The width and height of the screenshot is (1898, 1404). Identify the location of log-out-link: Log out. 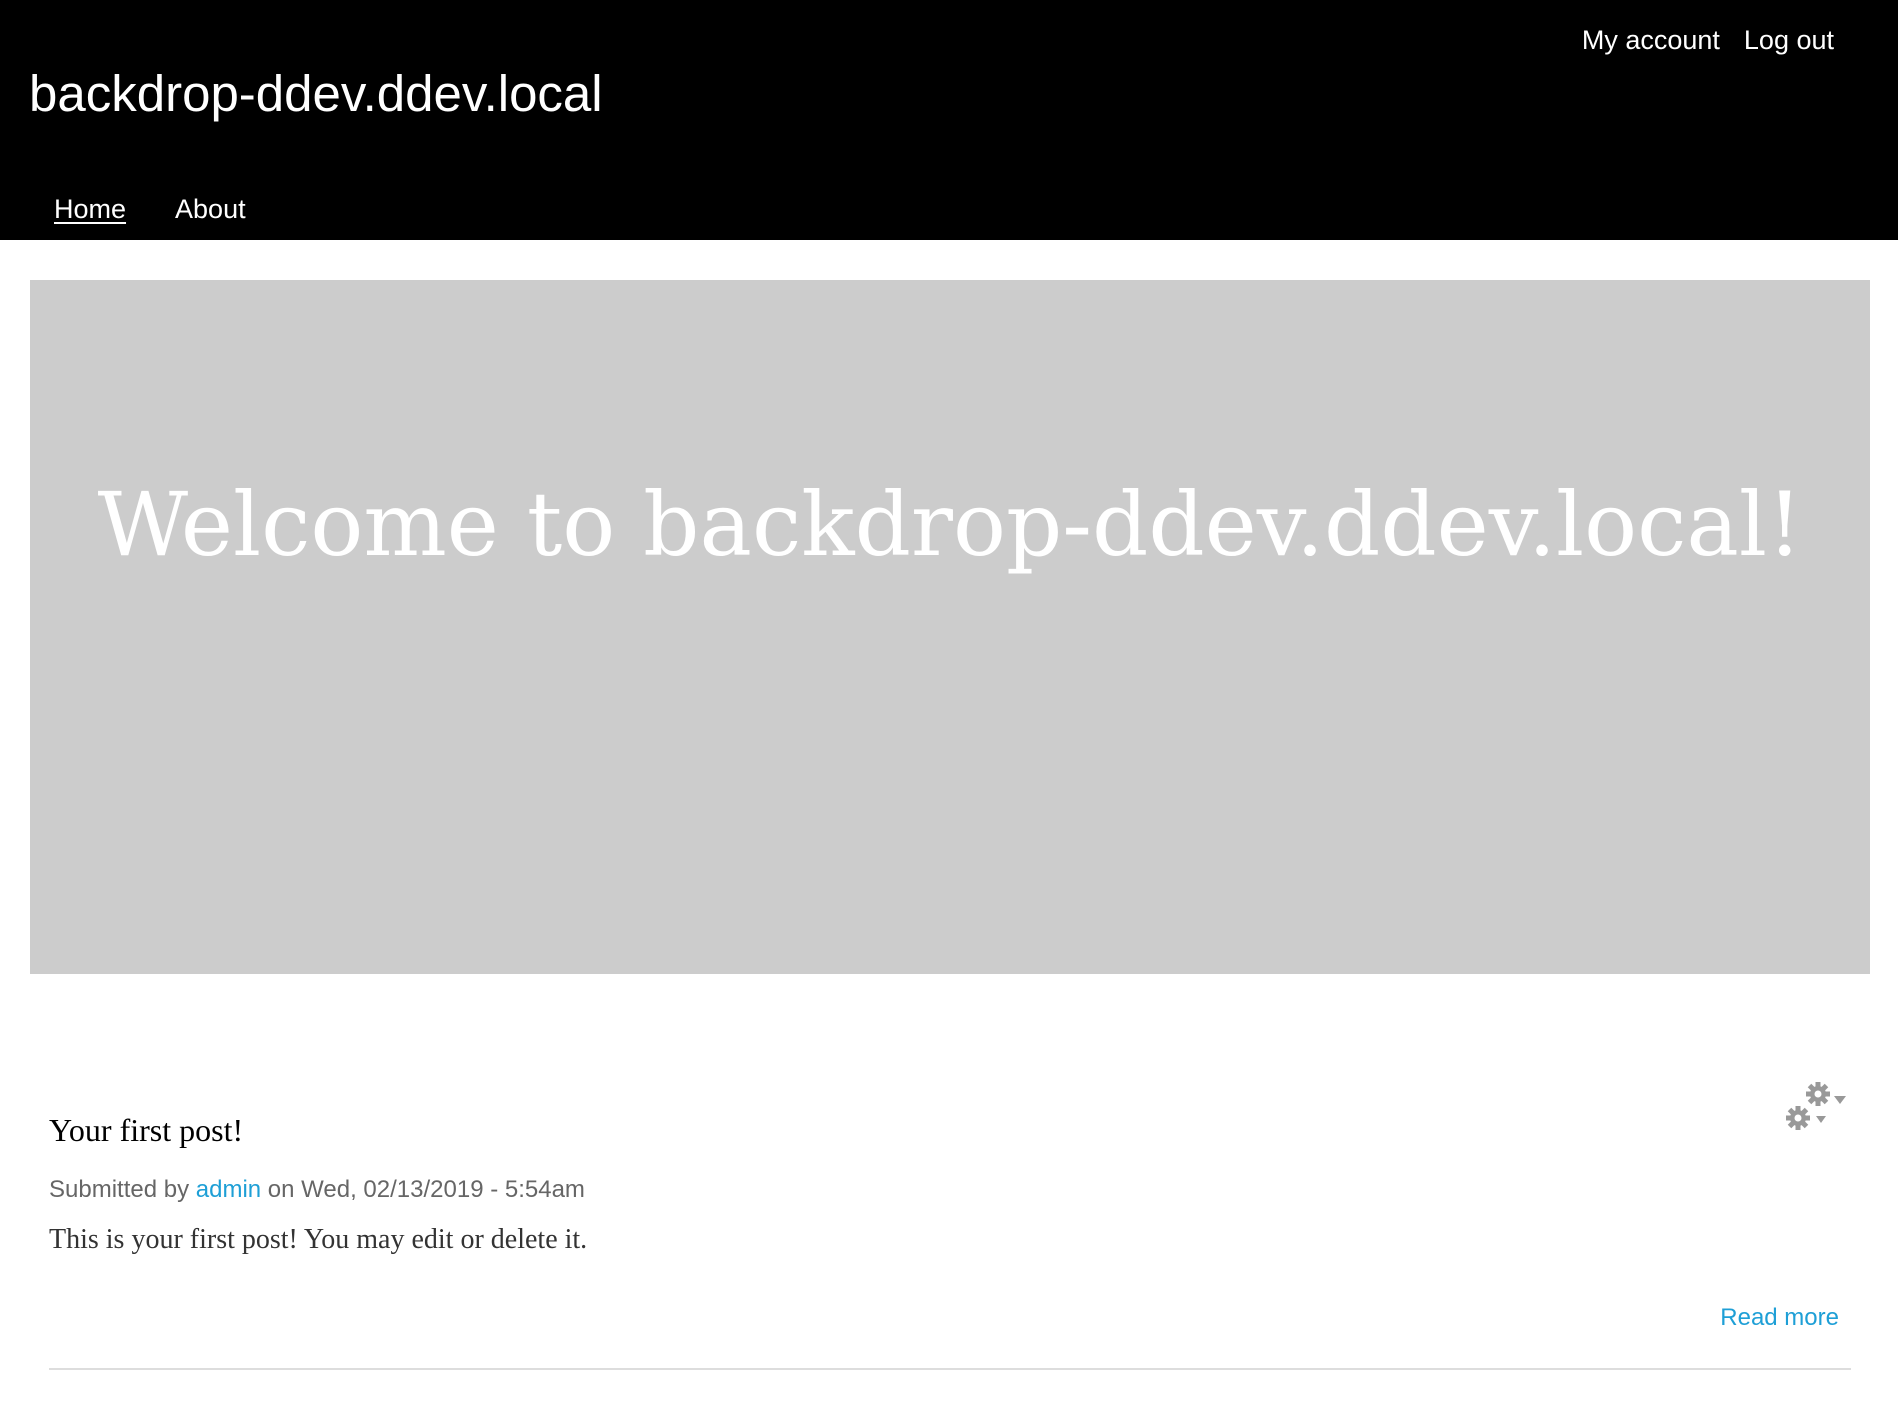
(1789, 40).